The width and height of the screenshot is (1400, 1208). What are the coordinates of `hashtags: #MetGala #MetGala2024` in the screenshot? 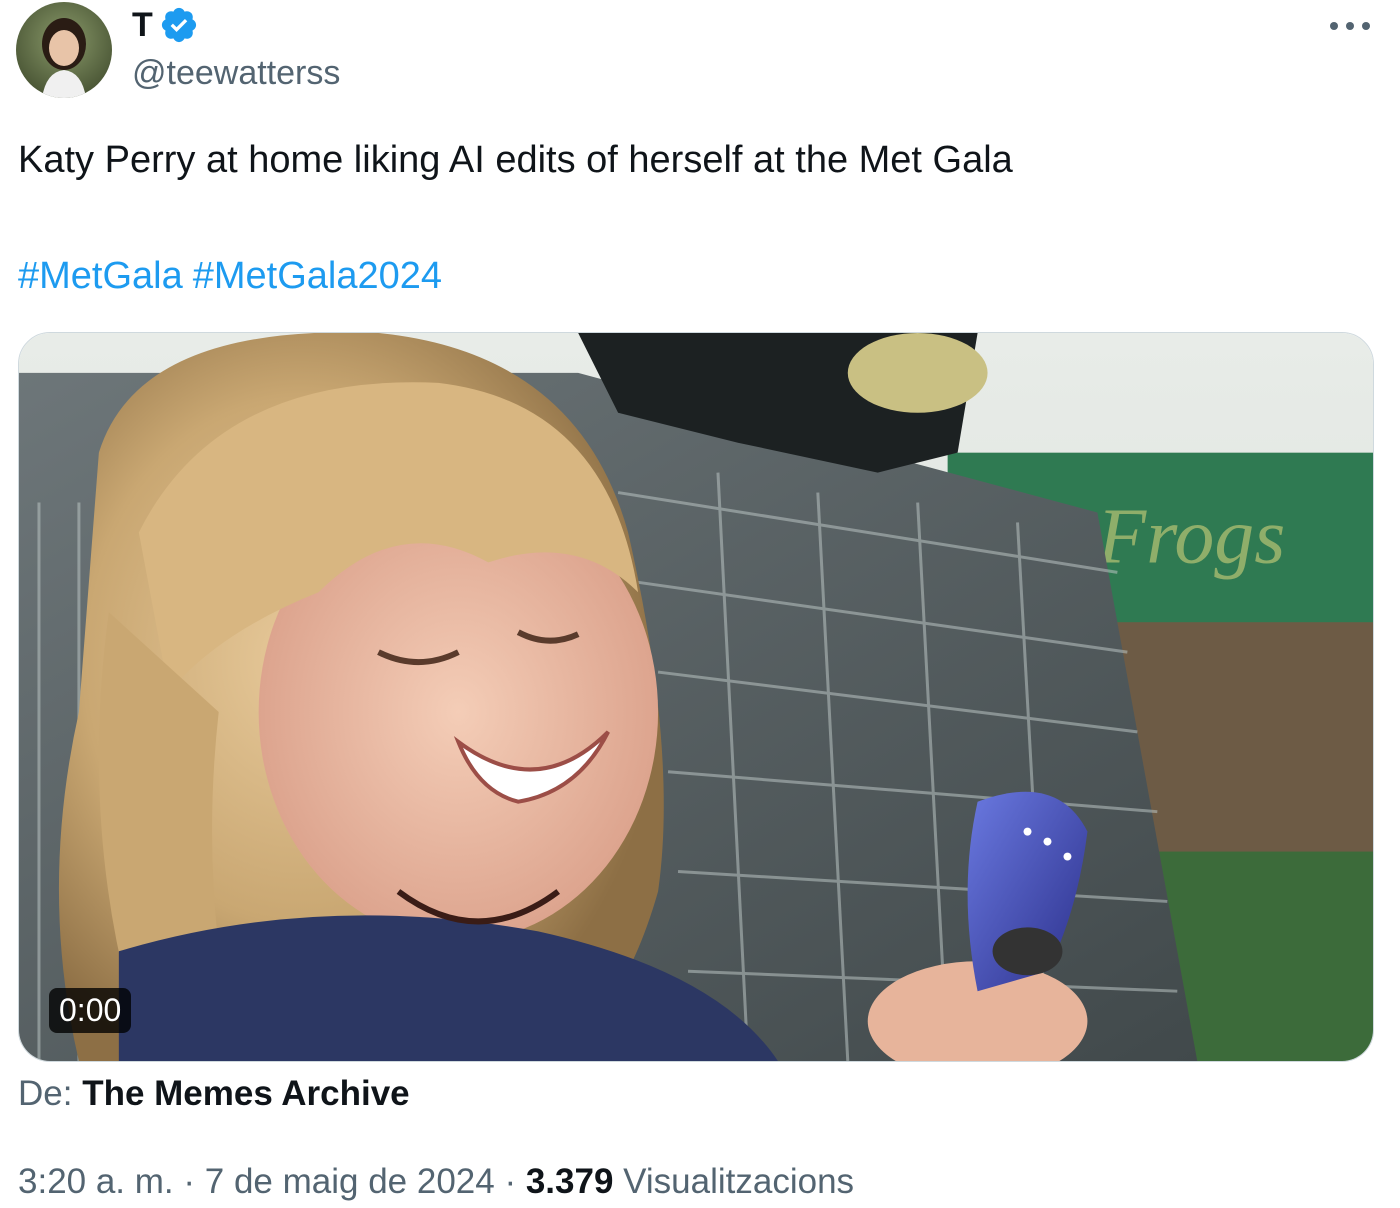 It's located at (235, 276).